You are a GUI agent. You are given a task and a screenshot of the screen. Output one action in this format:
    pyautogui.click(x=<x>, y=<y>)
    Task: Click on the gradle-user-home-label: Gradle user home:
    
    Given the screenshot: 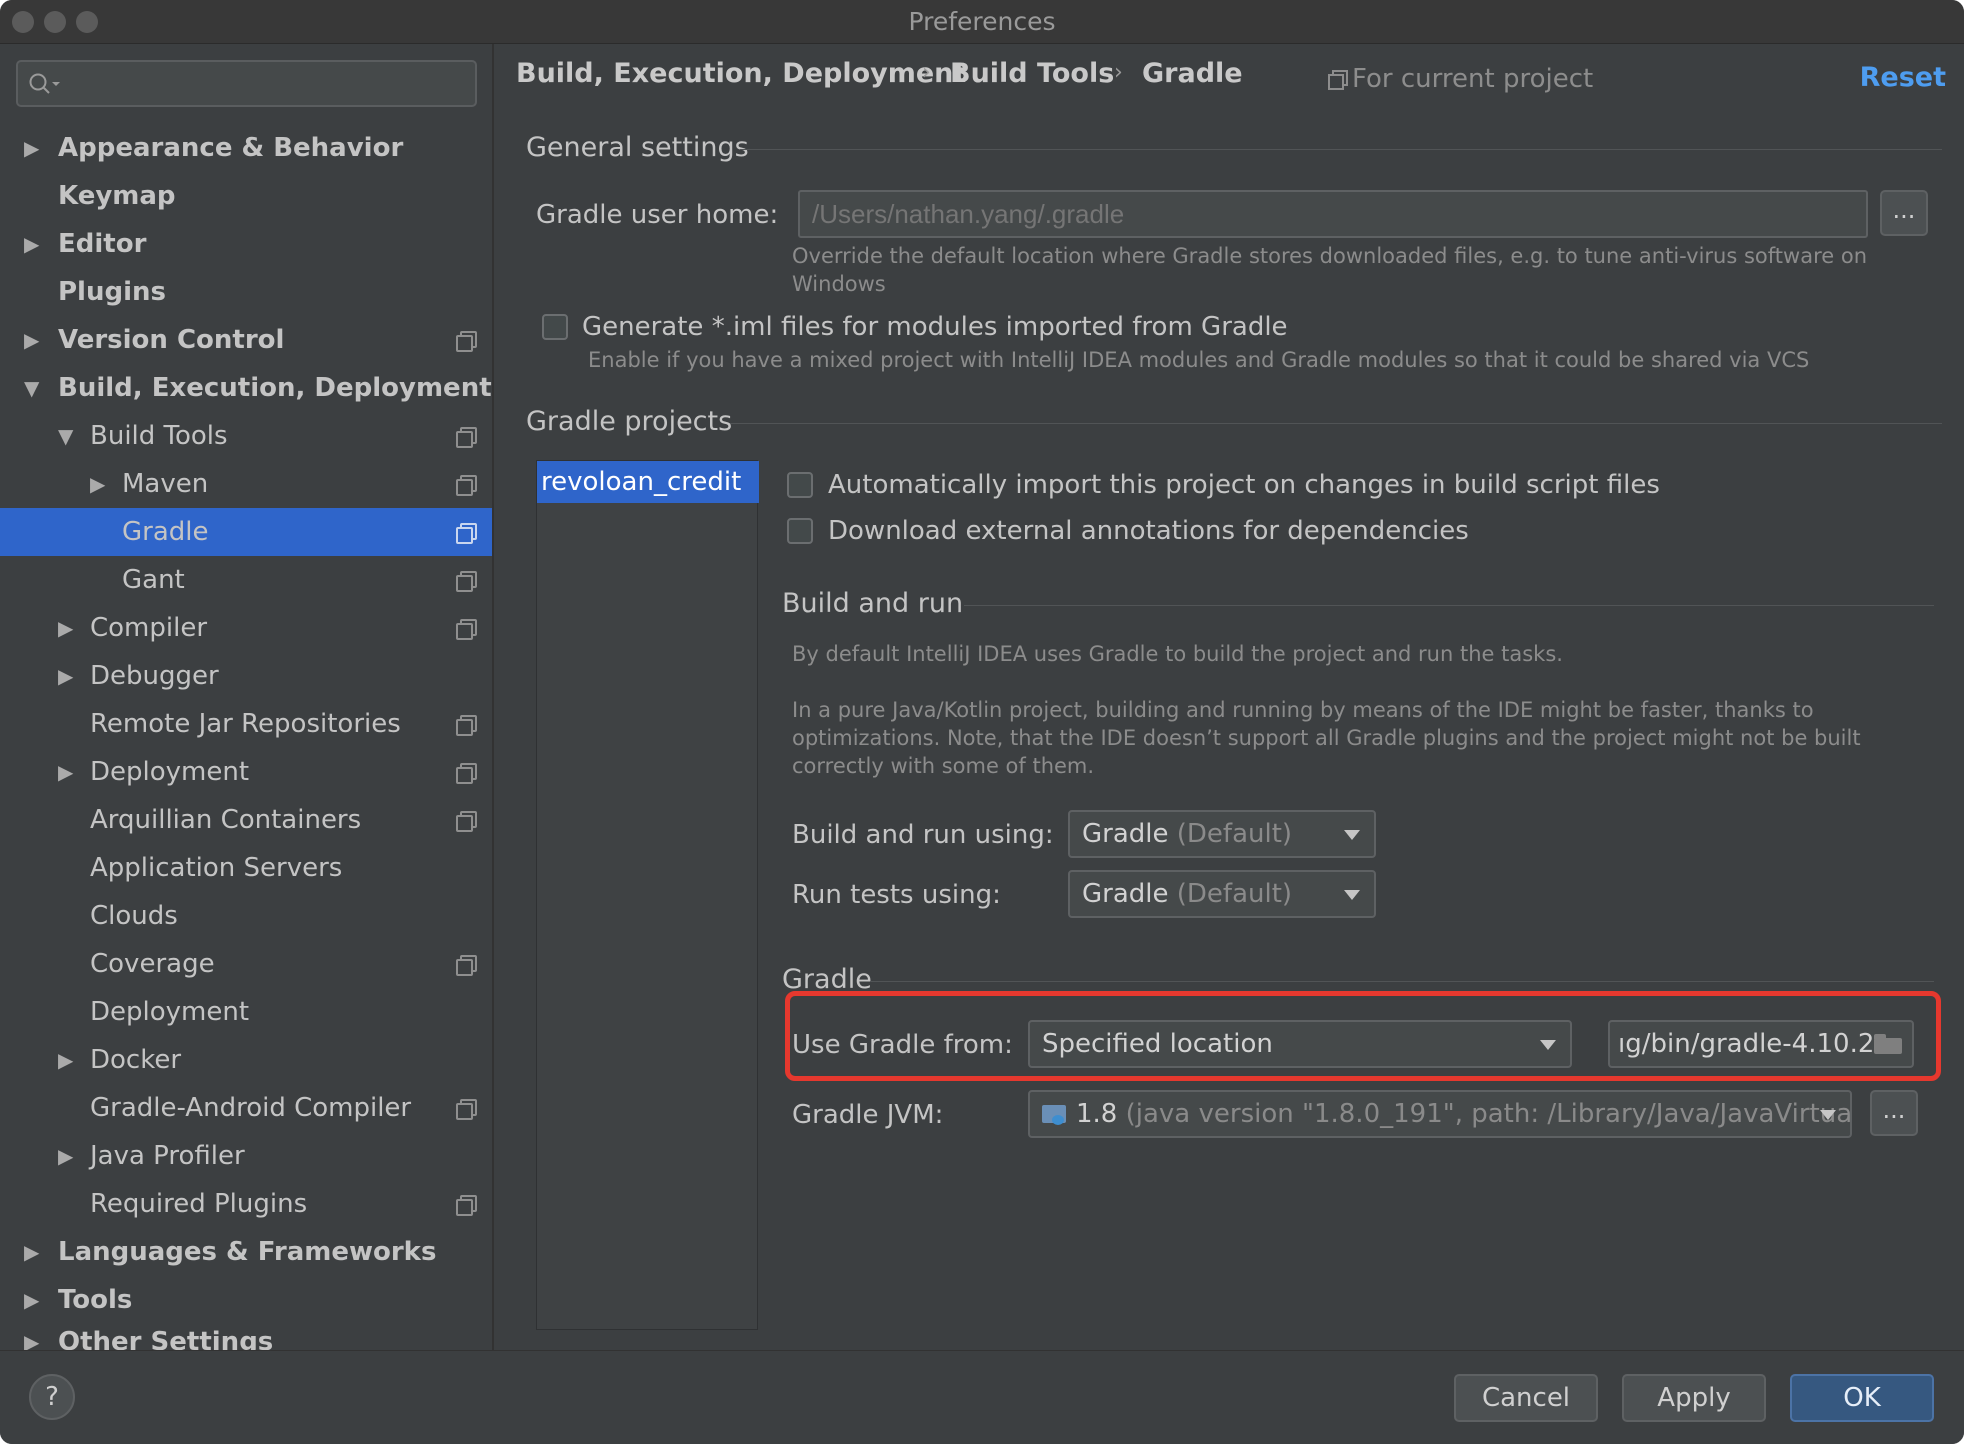 What is the action you would take?
    pyautogui.click(x=657, y=215)
    